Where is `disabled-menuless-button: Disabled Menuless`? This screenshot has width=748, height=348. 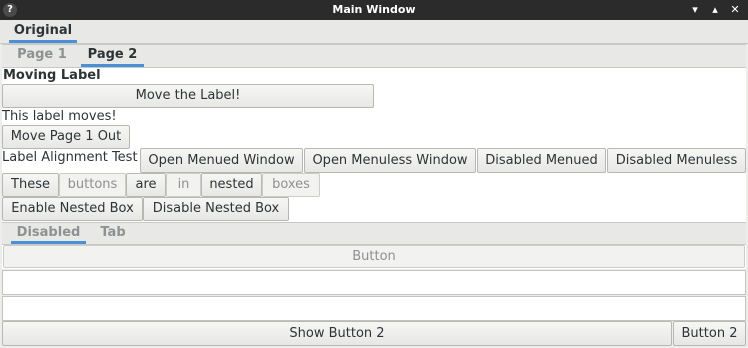 disabled-menuless-button: Disabled Menuless is located at coordinates (676, 160).